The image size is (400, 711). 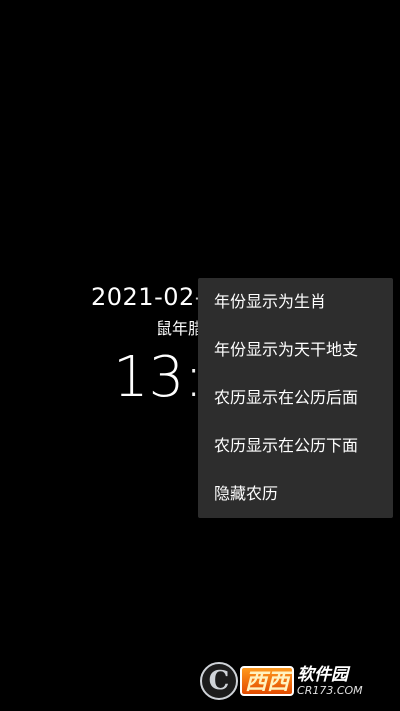 I want to click on menu-item-hide-lunar: 隐藏农历, so click(x=295, y=494).